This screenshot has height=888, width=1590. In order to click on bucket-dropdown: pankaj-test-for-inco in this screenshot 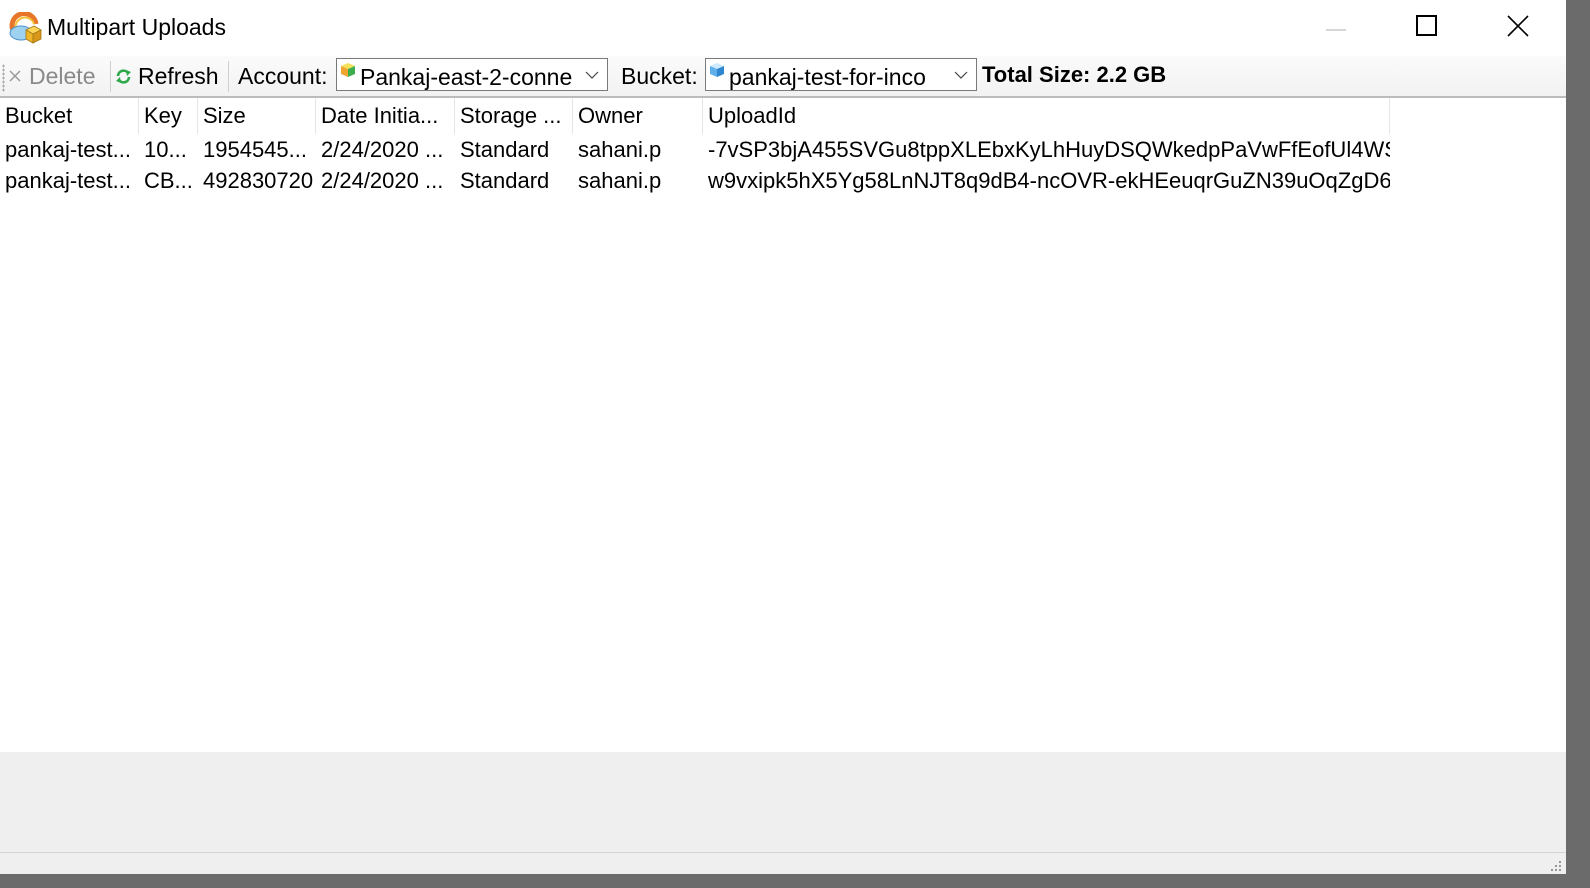, I will do `click(841, 74)`.